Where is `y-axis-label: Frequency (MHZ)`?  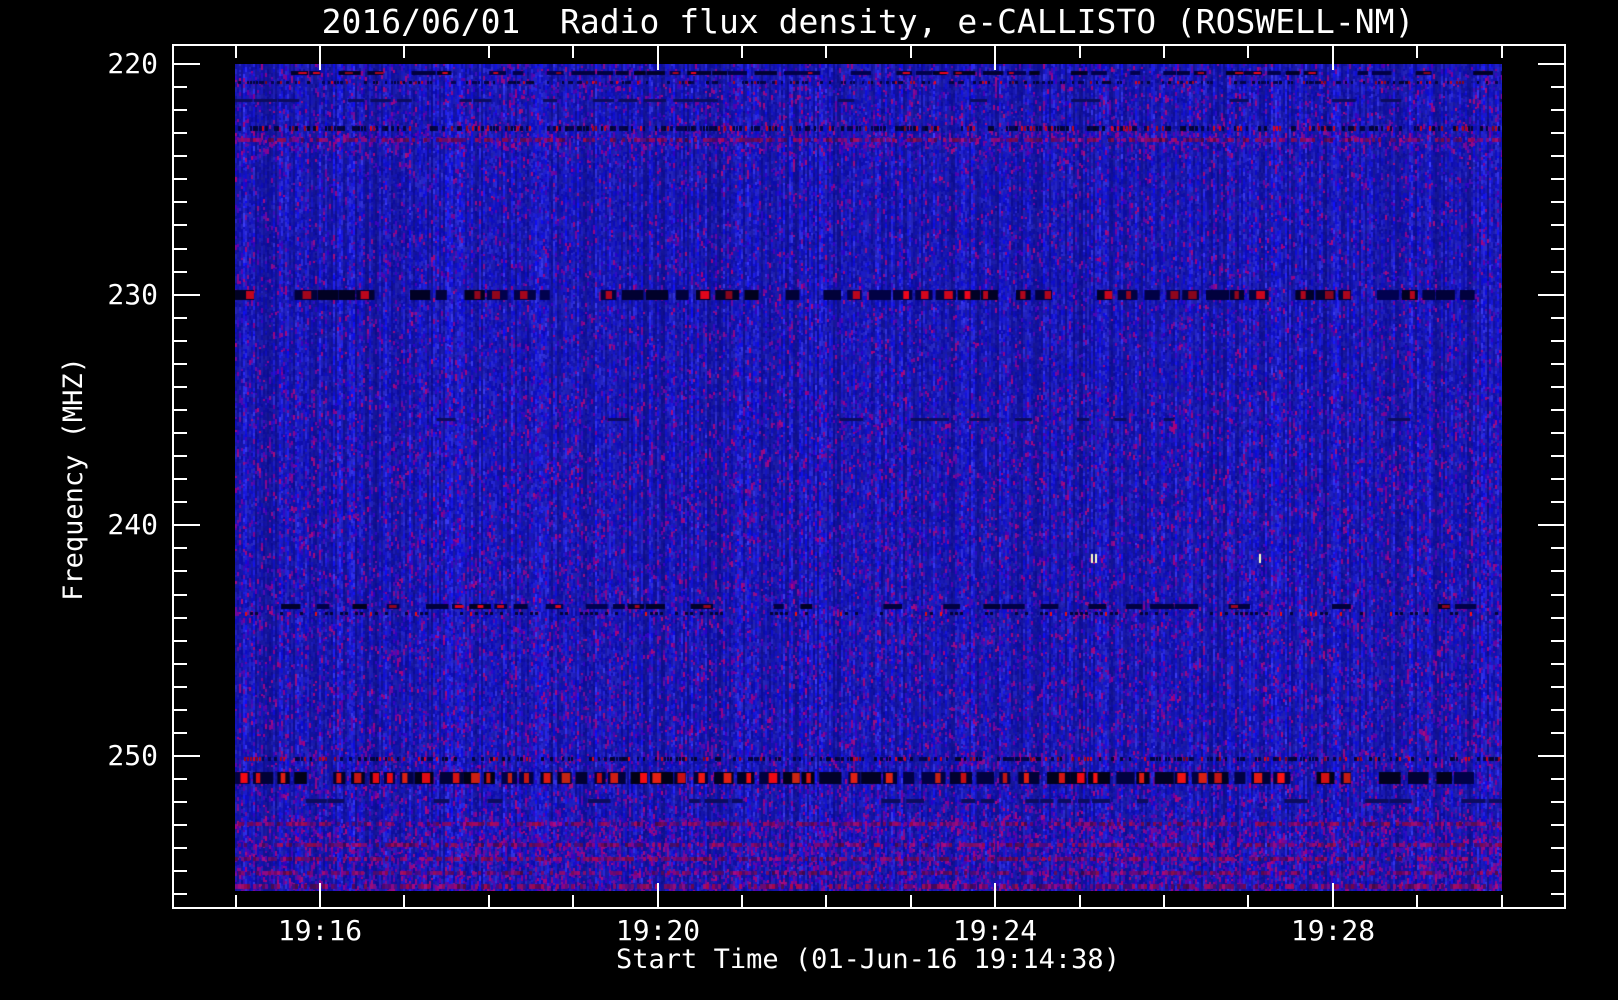
y-axis-label: Frequency (MHZ) is located at coordinates (73, 479).